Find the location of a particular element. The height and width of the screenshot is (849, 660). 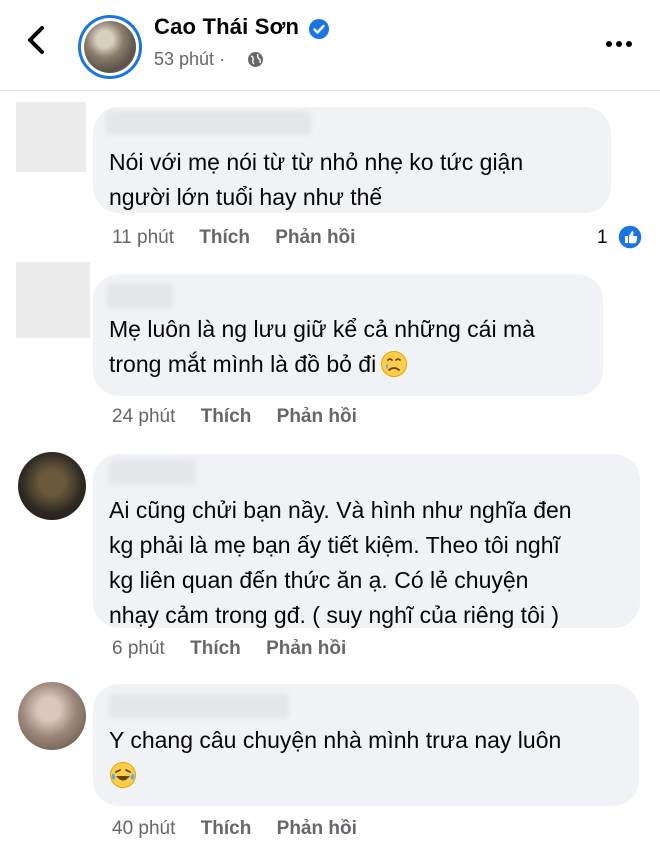

crying-face-icon is located at coordinates (394, 364).